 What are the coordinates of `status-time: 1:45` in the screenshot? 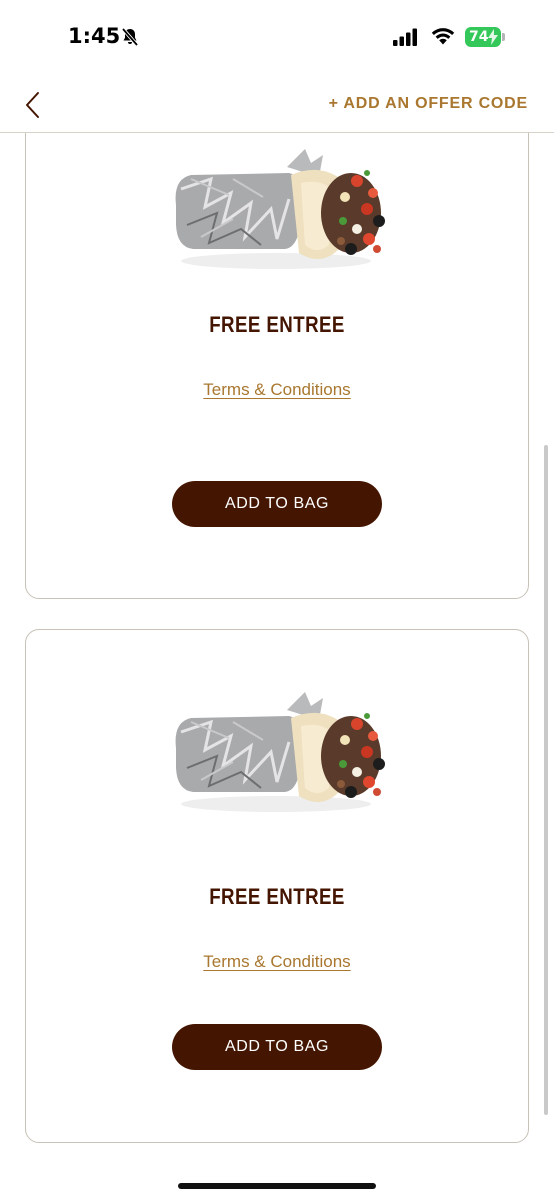 It's located at (94, 36).